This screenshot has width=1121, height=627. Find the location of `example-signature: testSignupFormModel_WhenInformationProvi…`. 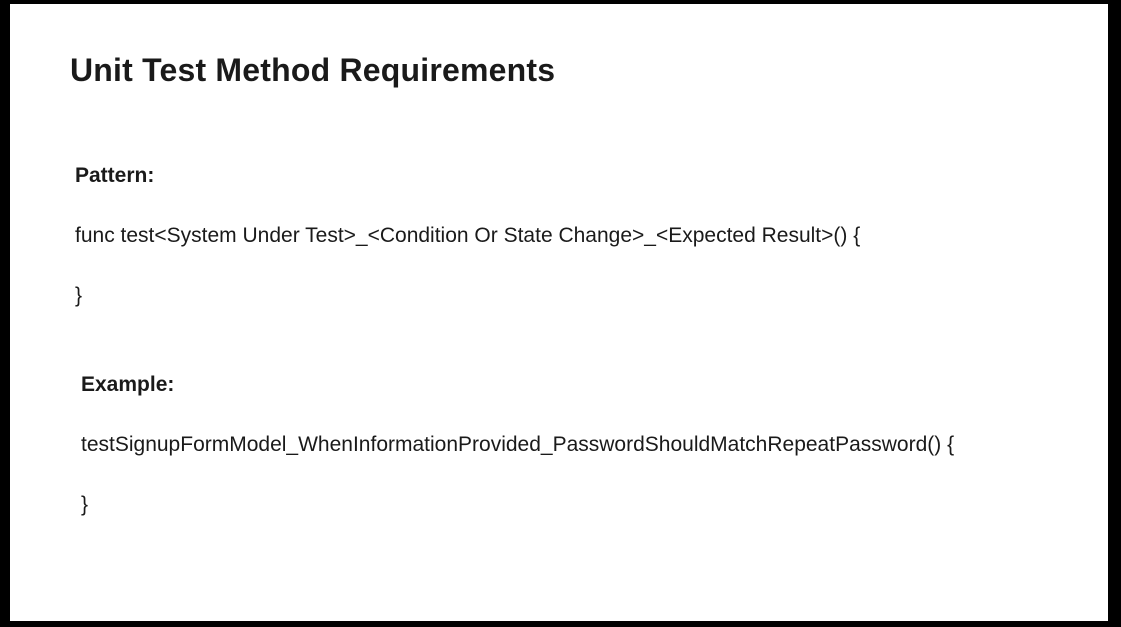

example-signature: testSignupFormModel_WhenInformationProvi… is located at coordinates (518, 444).